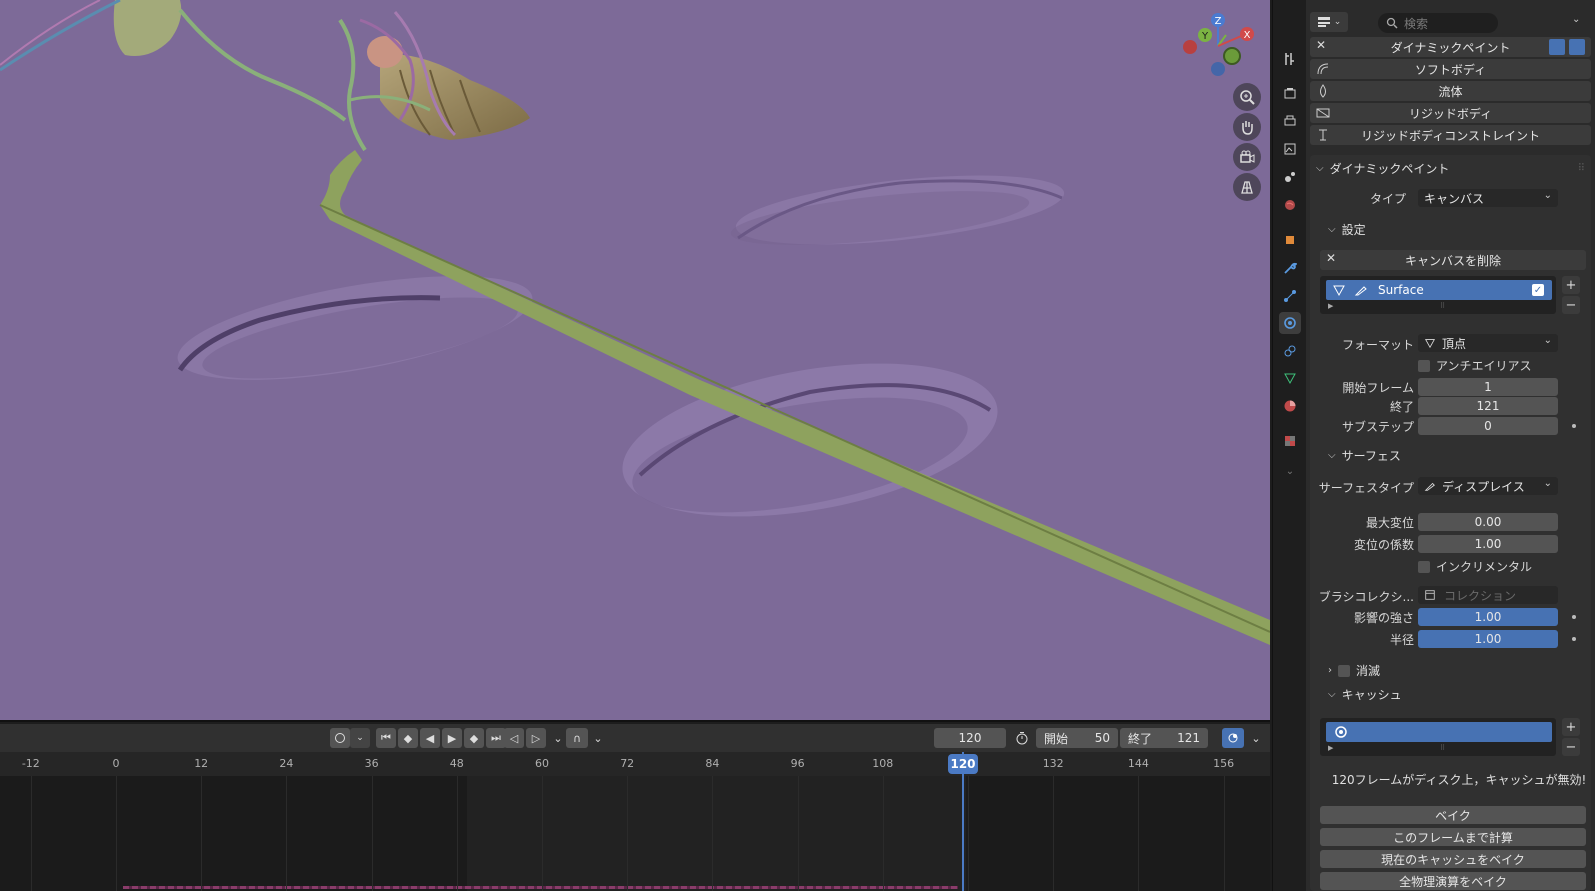  Describe the element at coordinates (1439, 290) in the screenshot. I see `surface-list-item: Surface ✓` at that location.